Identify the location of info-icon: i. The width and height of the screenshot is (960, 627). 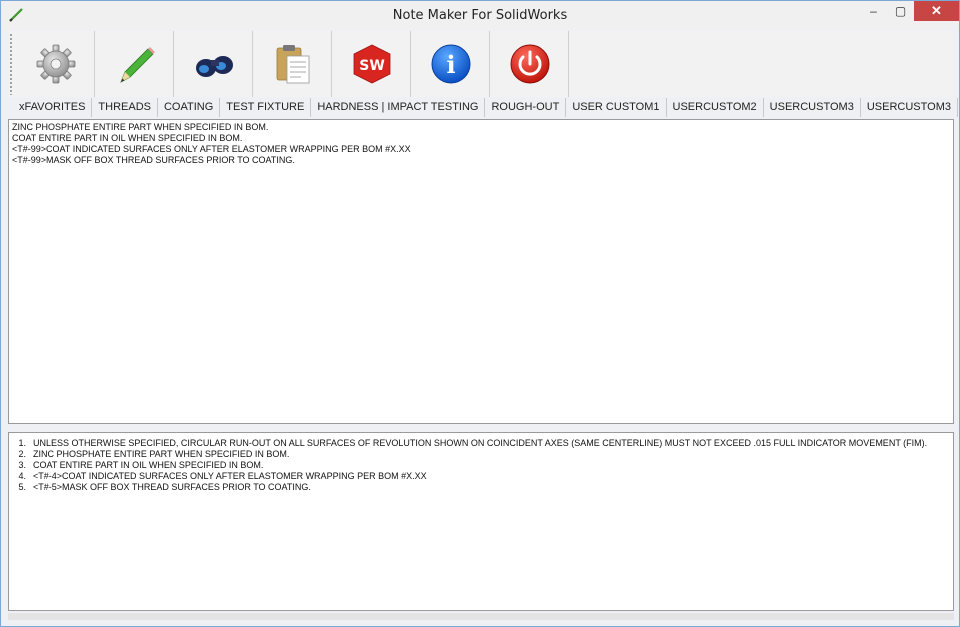
(450, 64).